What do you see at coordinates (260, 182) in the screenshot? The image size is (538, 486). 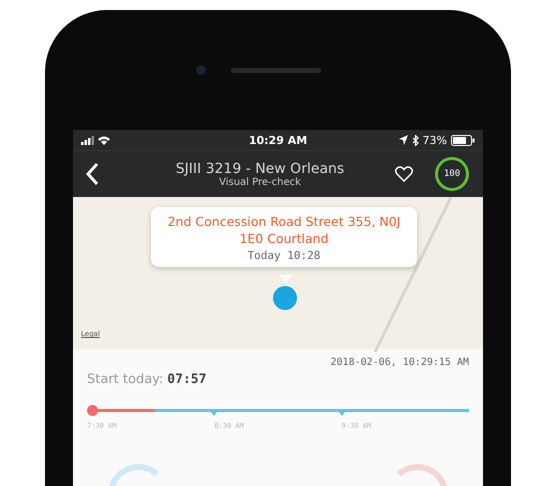 I see `nav-subtitle: Visual Pre-check` at bounding box center [260, 182].